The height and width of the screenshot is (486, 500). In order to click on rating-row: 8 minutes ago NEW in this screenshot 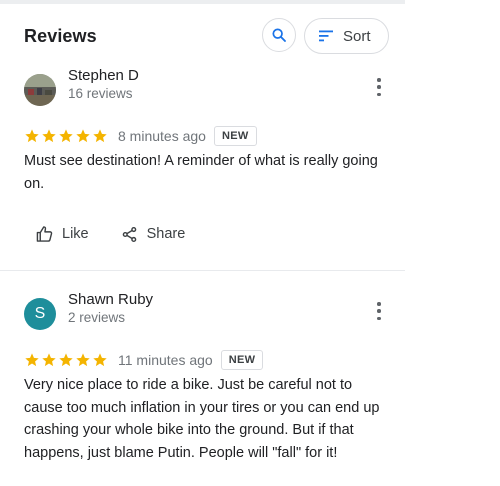, I will do `click(140, 136)`.